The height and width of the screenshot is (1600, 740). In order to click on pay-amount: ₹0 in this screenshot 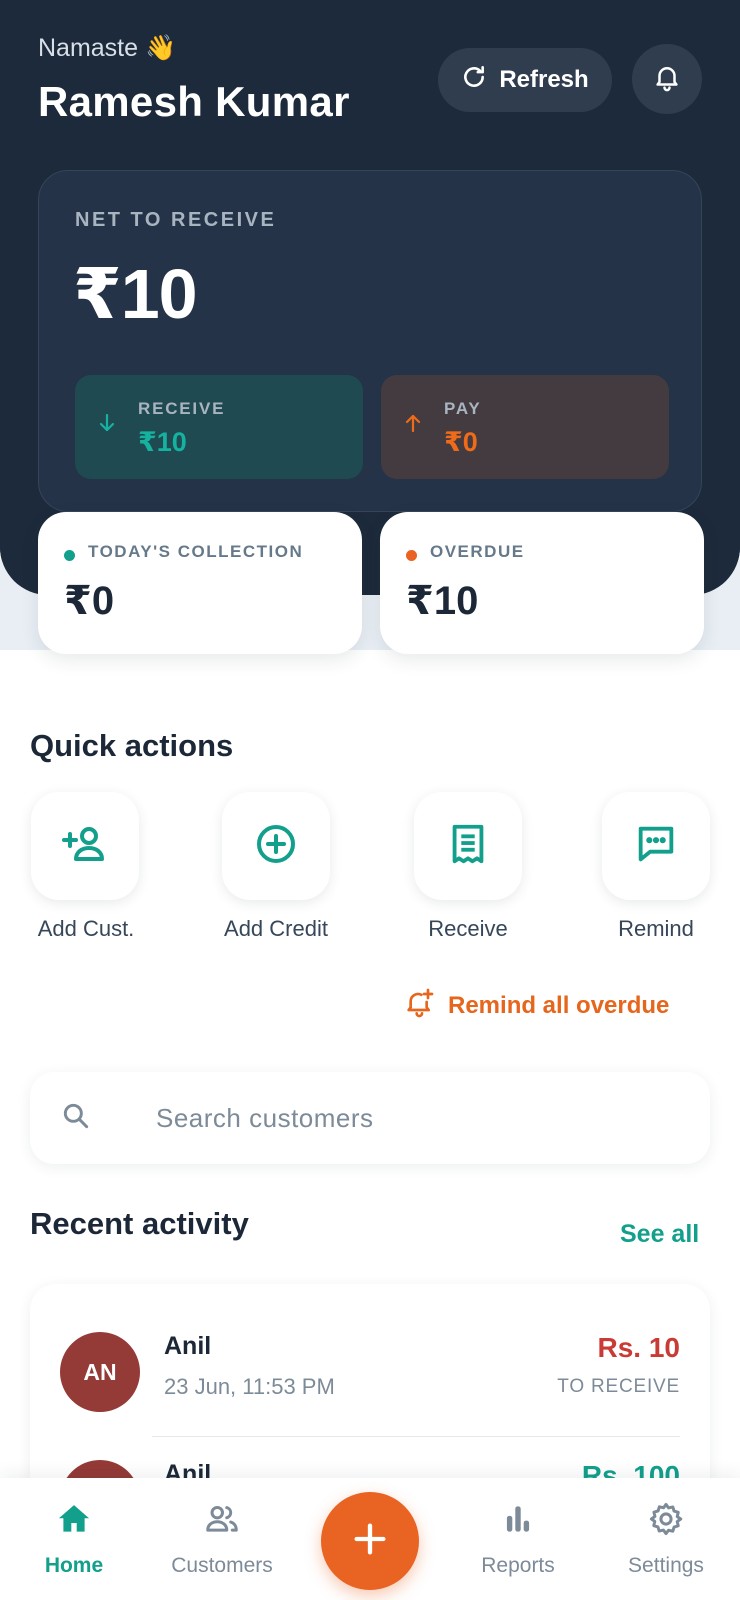, I will do `click(461, 442)`.